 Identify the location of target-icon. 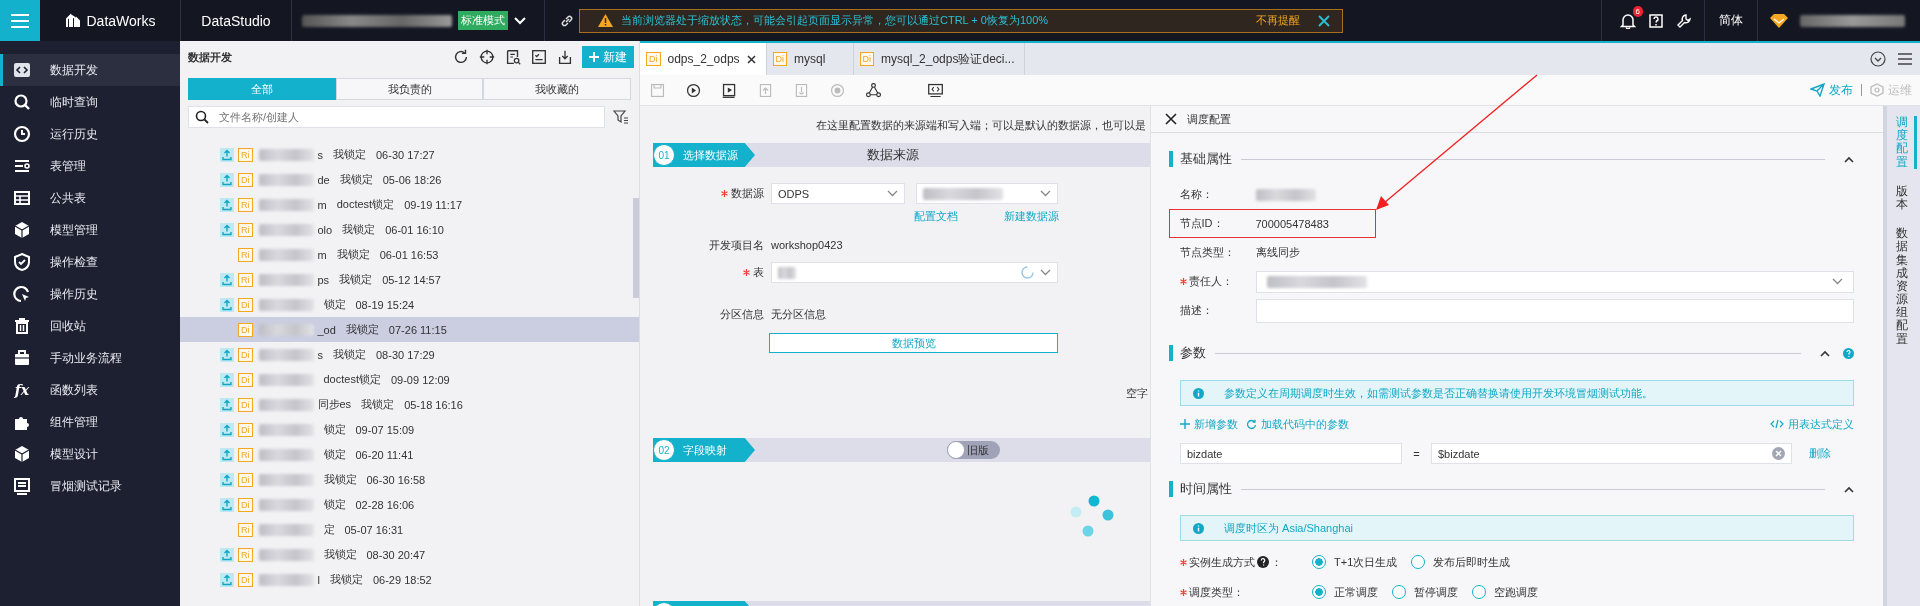
(487, 57).